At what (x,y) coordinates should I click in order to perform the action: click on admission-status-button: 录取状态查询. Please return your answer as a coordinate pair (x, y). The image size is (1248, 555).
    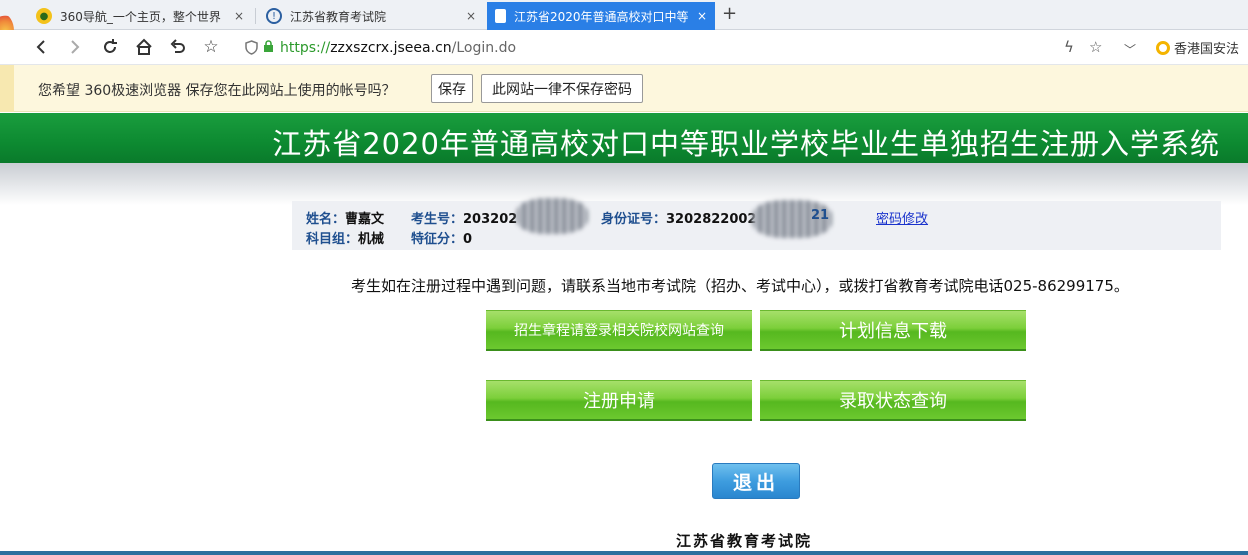
    Looking at the image, I should click on (893, 400).